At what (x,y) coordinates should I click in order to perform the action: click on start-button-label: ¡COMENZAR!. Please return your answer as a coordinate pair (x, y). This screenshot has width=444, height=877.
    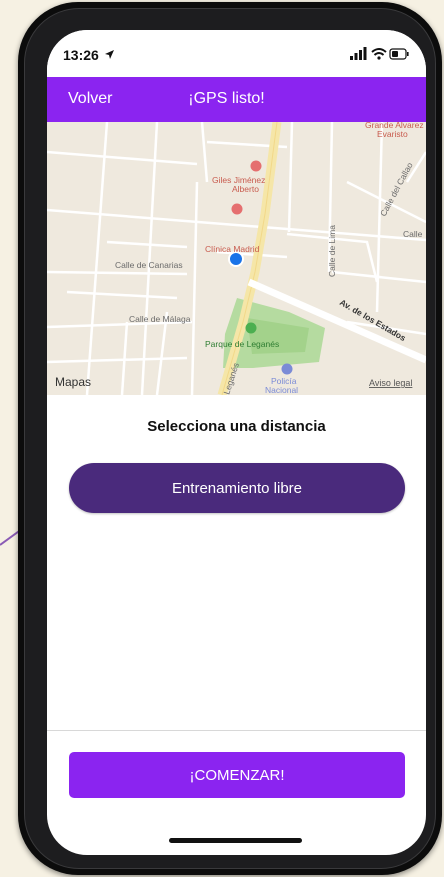
    Looking at the image, I should click on (237, 775).